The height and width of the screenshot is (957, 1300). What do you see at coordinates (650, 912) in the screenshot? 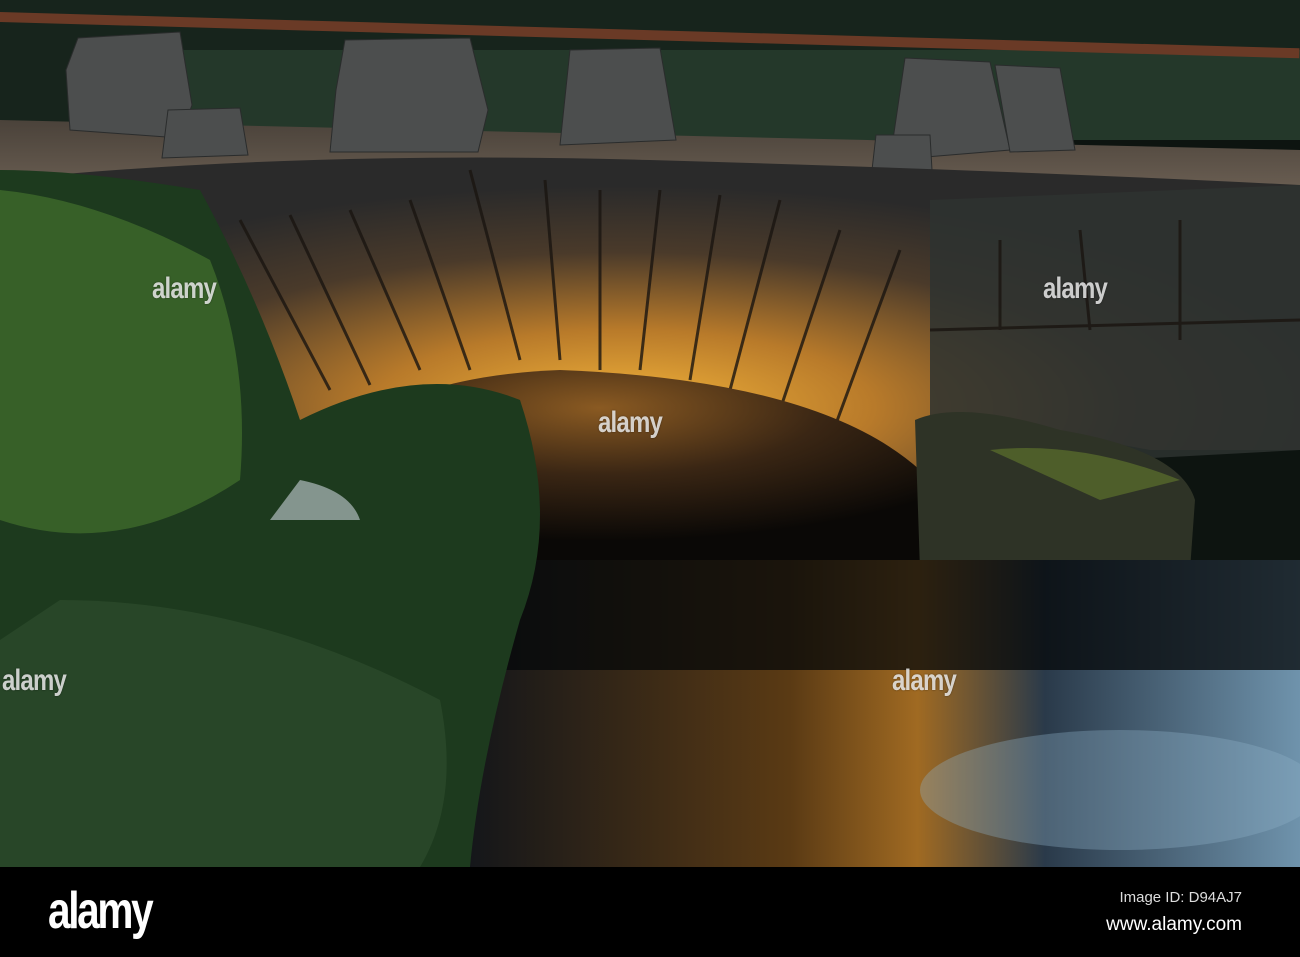
I see `footer-bar: alamy Image ID: D94AJ7 www.alamy.com` at bounding box center [650, 912].